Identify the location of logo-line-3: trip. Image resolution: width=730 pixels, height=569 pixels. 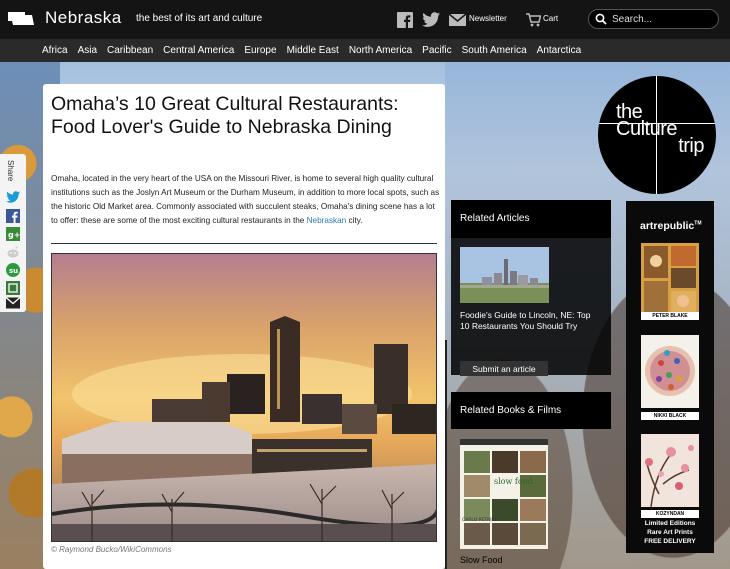
(691, 146).